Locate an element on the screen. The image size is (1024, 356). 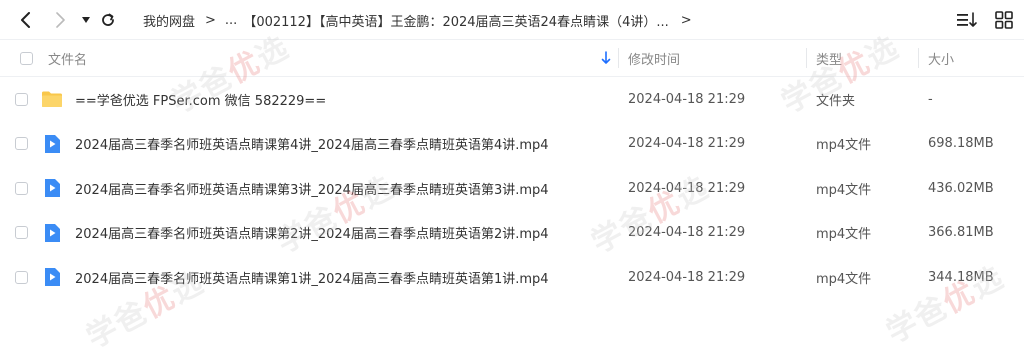
grid-view-icon is located at coordinates (1004, 20).